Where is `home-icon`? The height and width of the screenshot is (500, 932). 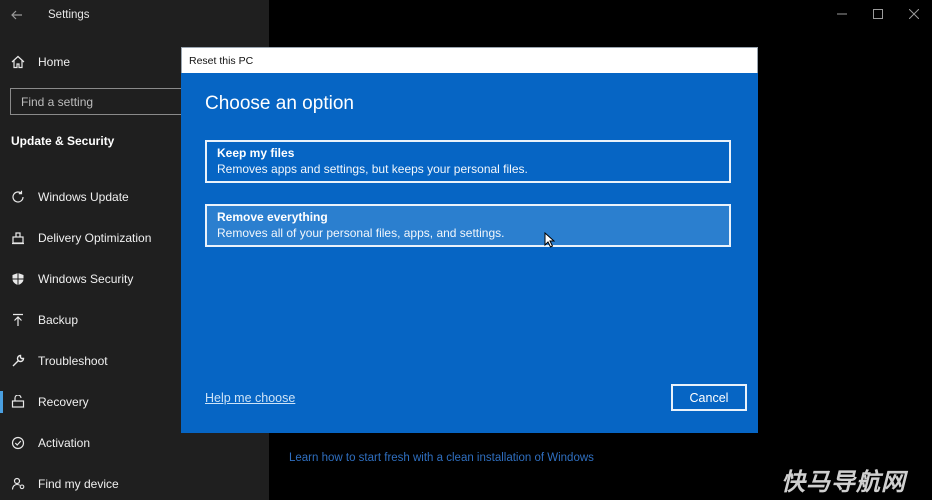 home-icon is located at coordinates (18, 62).